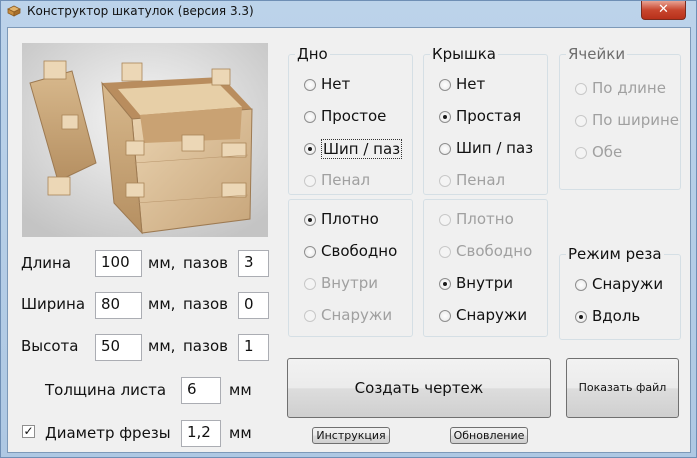 This screenshot has height=458, width=697. Describe the element at coordinates (240, 390) in the screenshot. I see `sheet-thickness-unit: мм` at that location.